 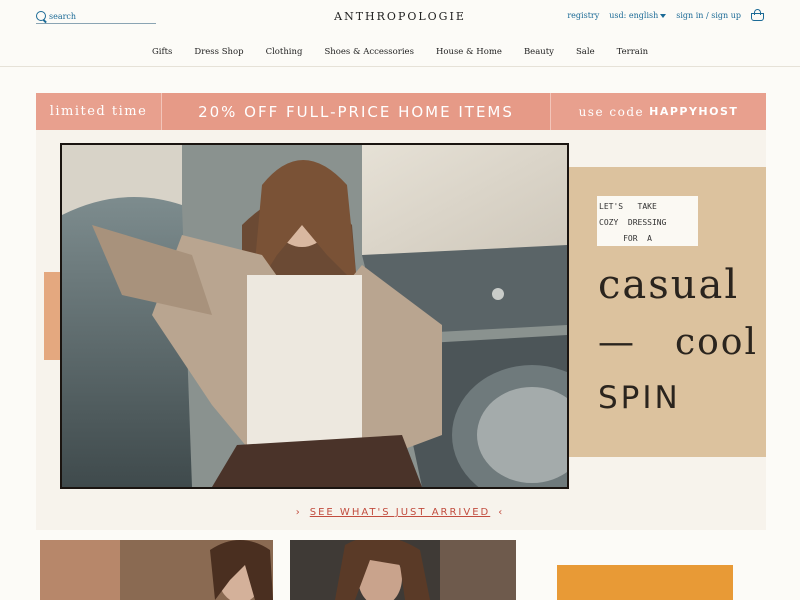 I want to click on promo-tile, so click(x=645, y=582).